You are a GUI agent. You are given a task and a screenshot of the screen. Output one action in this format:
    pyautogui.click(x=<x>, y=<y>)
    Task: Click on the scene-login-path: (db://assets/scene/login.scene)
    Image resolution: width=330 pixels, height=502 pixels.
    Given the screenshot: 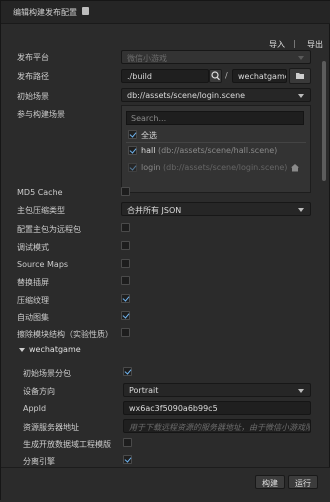 What is the action you would take?
    pyautogui.click(x=225, y=167)
    